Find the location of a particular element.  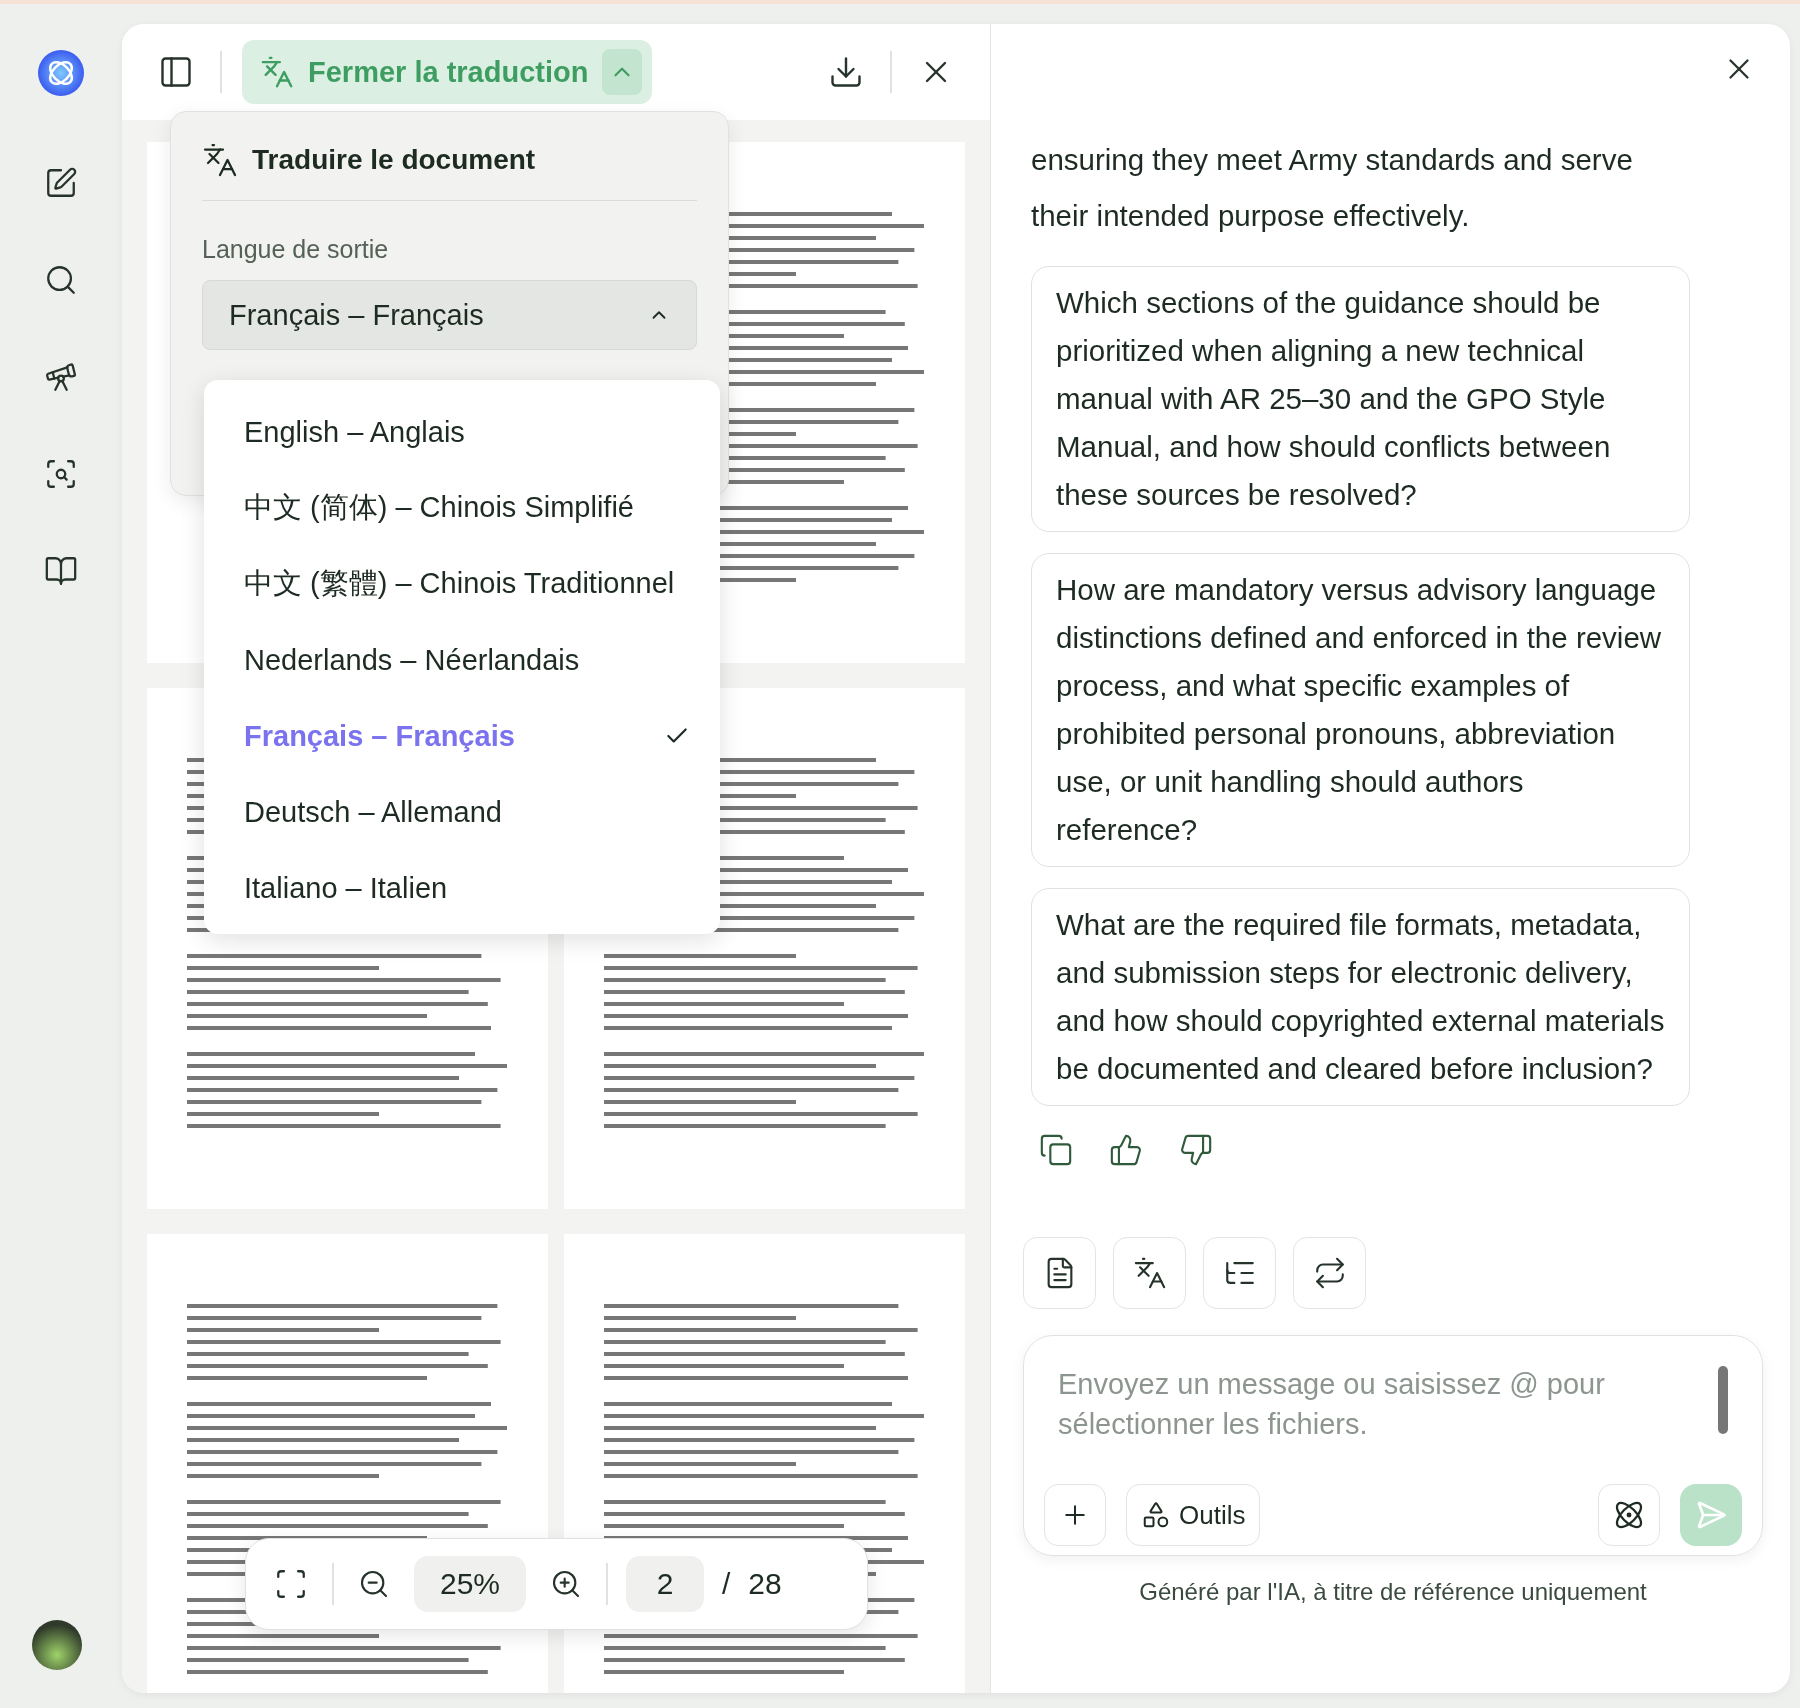

thumbs-up-icon is located at coordinates (1126, 1150).